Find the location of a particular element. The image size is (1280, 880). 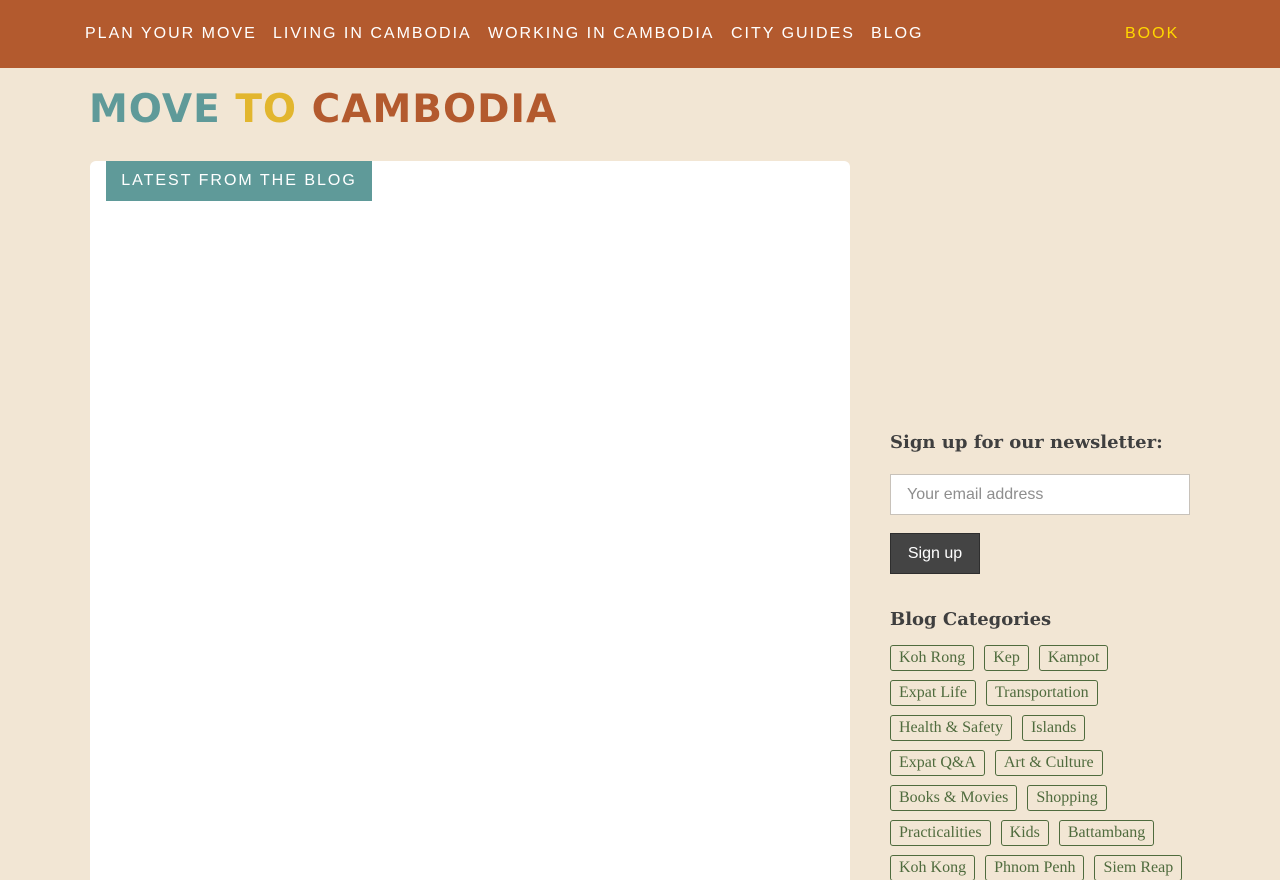

category-tag-transportation: Transportation is located at coordinates (1041, 693).